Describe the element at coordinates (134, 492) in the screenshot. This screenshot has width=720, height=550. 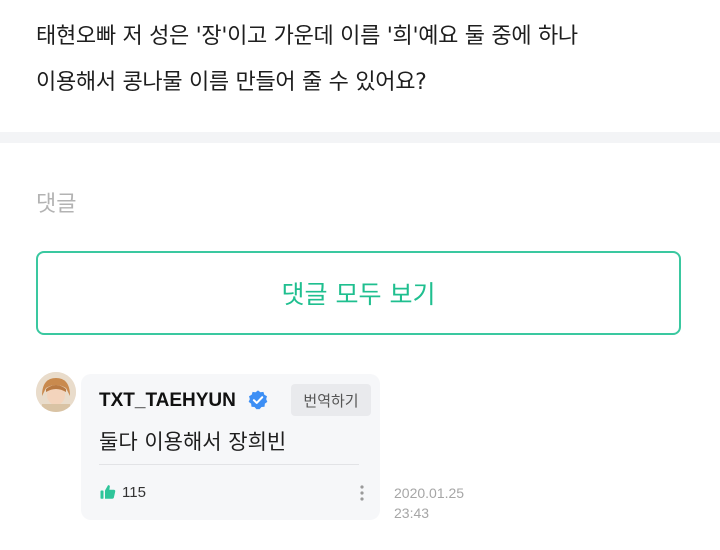
I see `like-count: 115` at that location.